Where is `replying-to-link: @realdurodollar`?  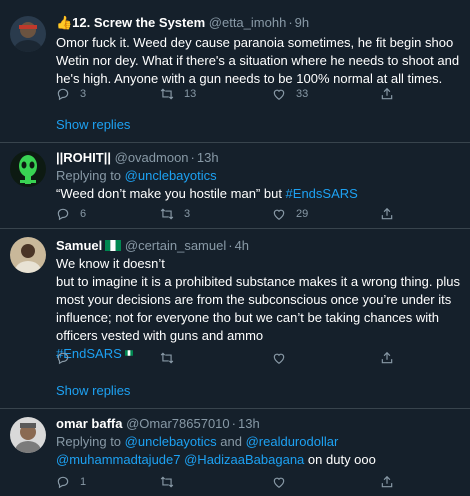 replying-to-link: @realdurodollar is located at coordinates (292, 441).